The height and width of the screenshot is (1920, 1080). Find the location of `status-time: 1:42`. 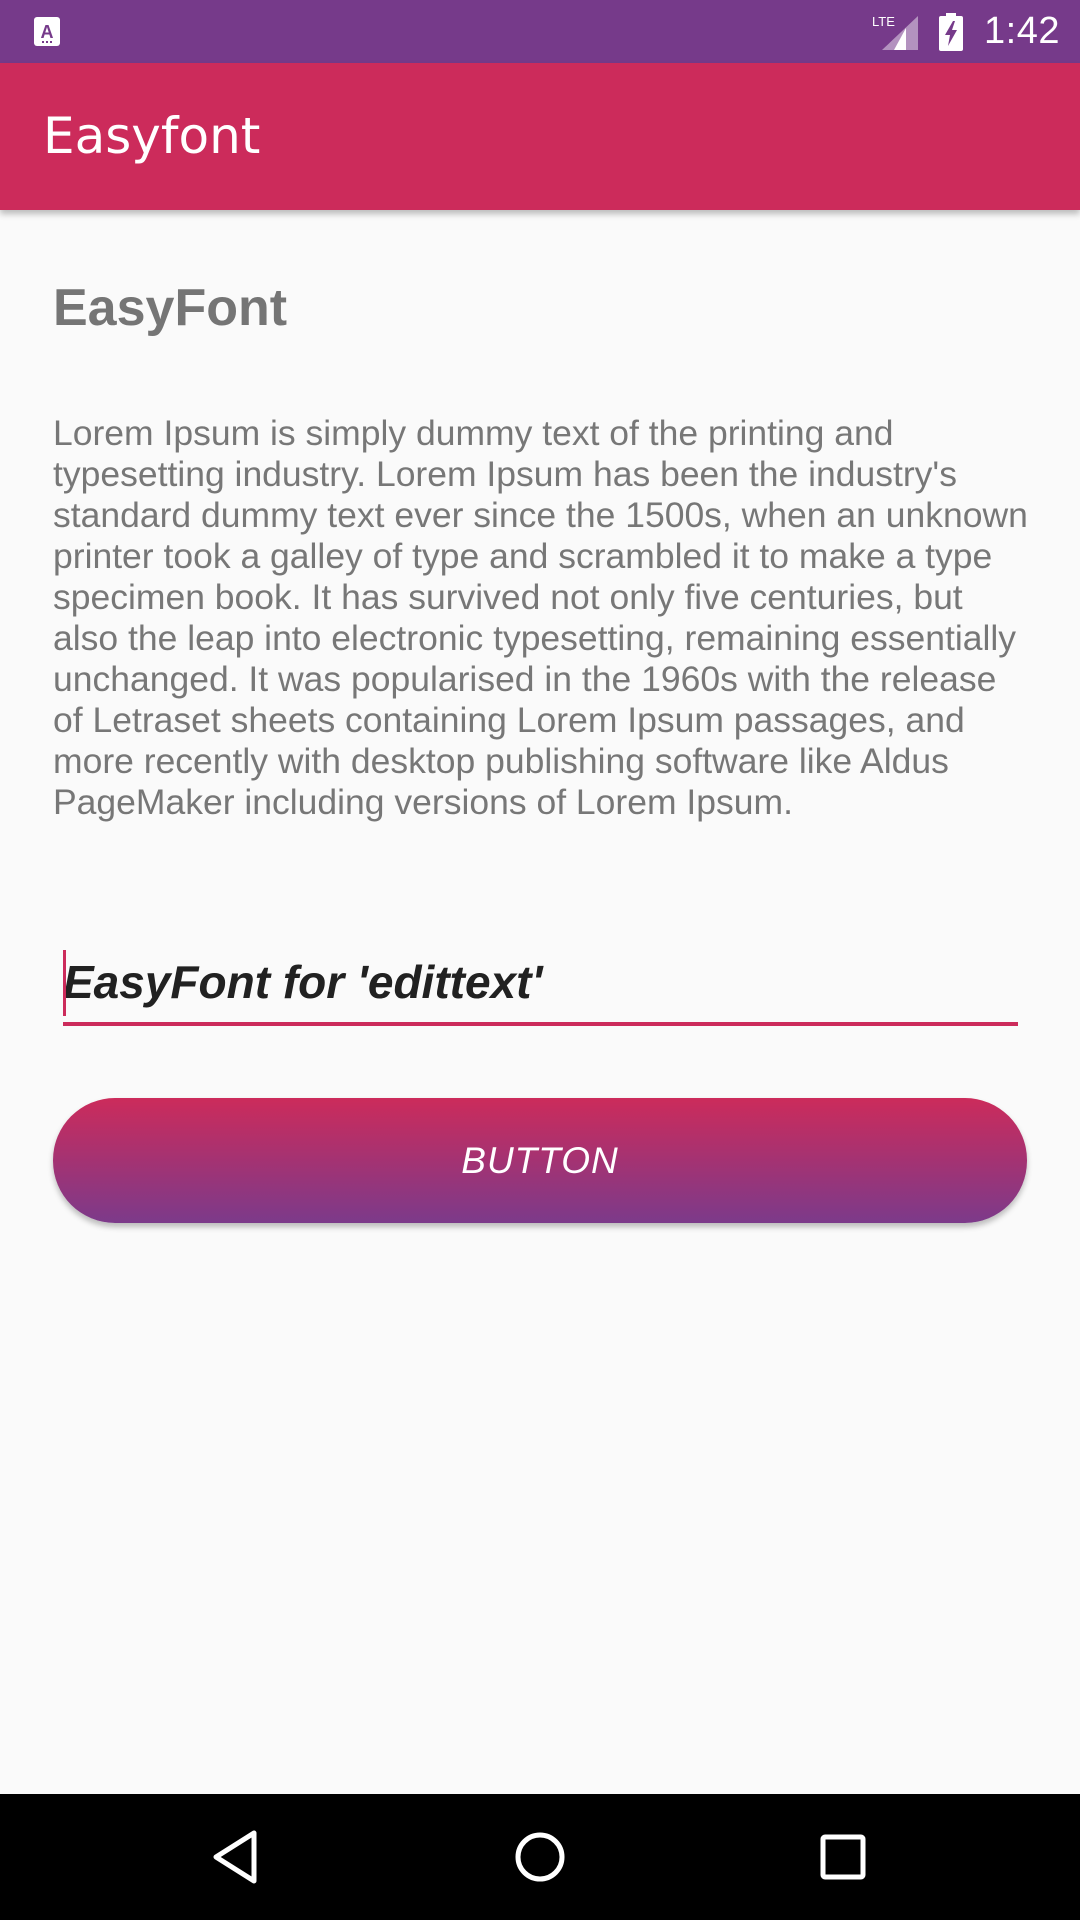

status-time: 1:42 is located at coordinates (1022, 31).